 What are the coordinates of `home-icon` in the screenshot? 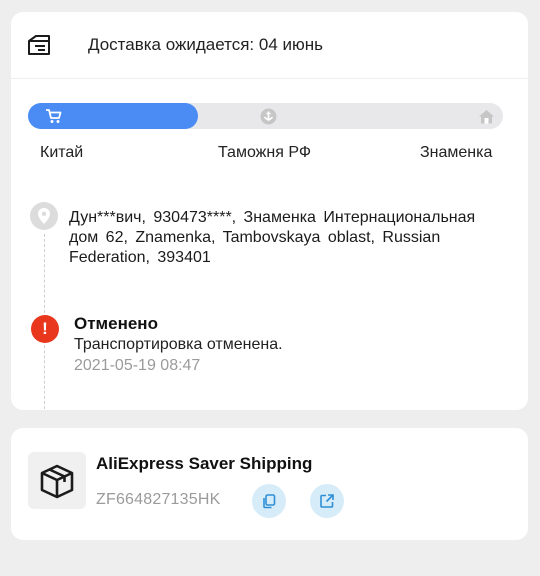 It's located at (486, 116).